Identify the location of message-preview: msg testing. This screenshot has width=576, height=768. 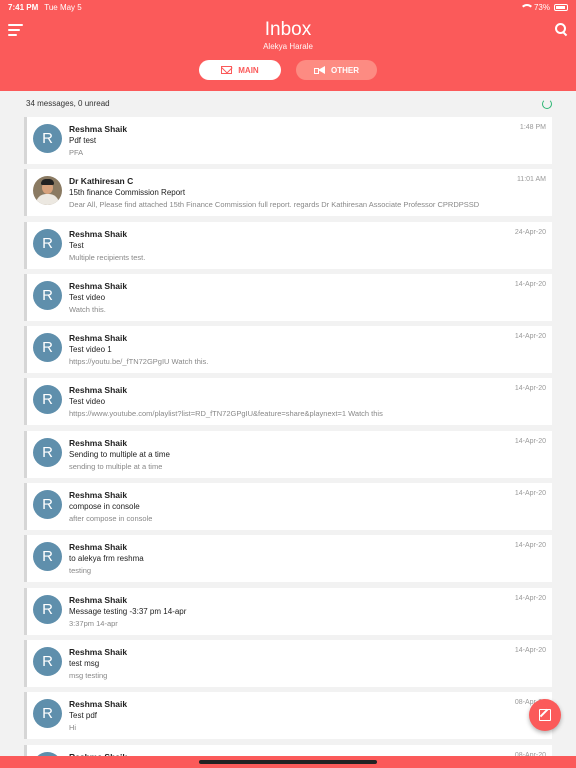
(88, 675).